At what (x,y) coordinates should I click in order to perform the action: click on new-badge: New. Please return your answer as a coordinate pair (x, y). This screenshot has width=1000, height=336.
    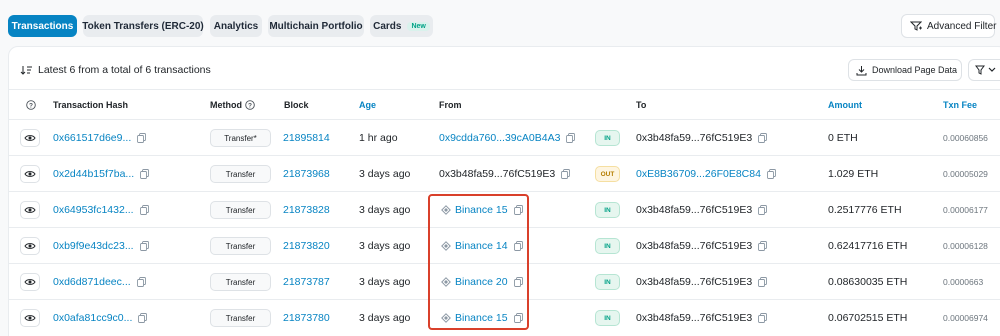
    Looking at the image, I should click on (418, 26).